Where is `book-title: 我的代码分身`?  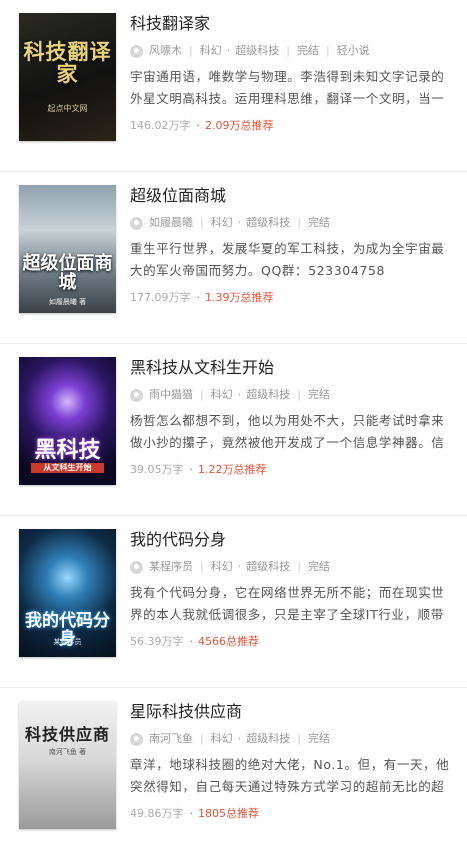
book-title: 我的代码分身 is located at coordinates (291, 541).